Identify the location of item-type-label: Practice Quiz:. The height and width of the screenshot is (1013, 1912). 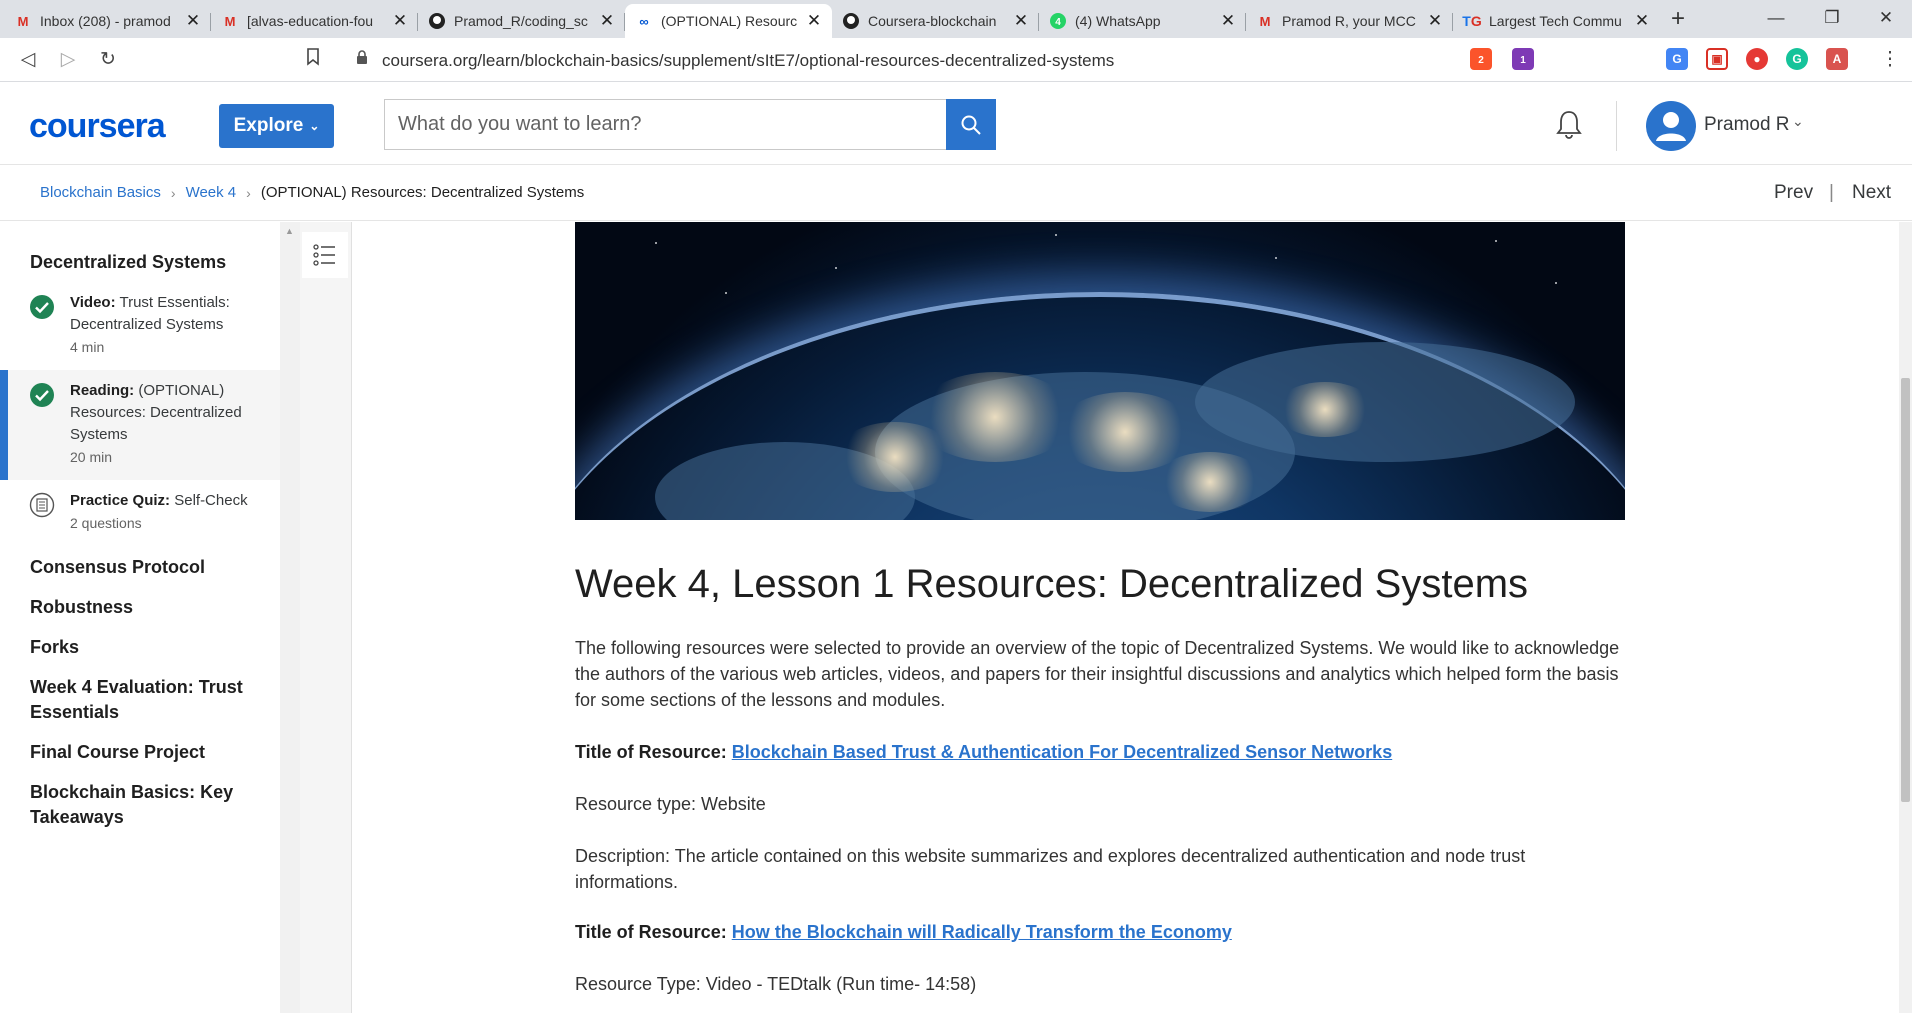
(120, 500).